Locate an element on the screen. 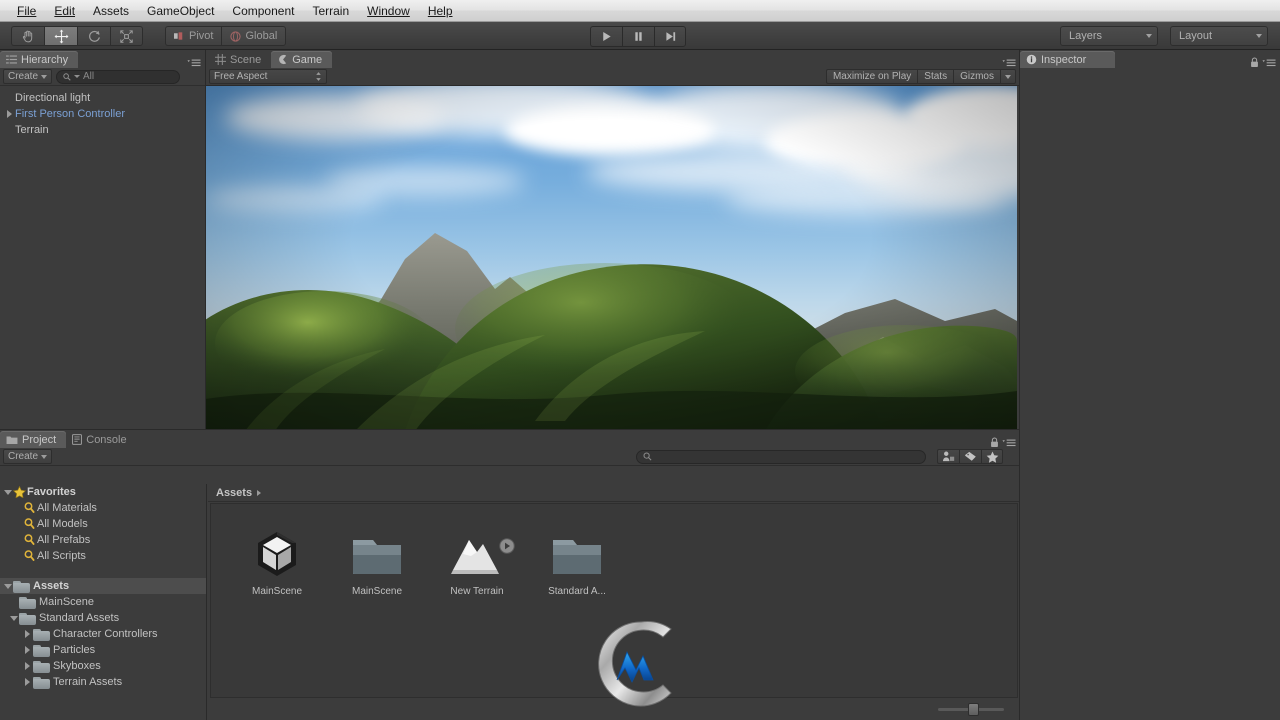 Image resolution: width=1280 pixels, height=720 pixels. label-filter-button is located at coordinates (970, 456).